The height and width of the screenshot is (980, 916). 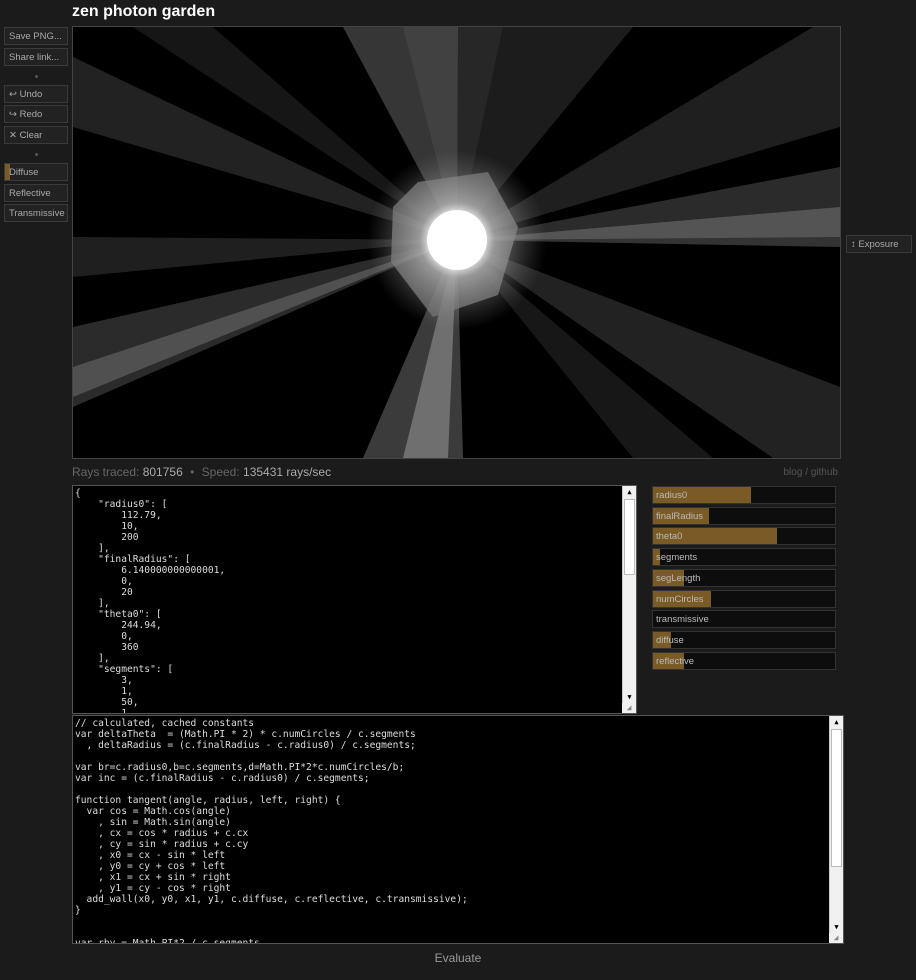 What do you see at coordinates (670, 640) in the screenshot?
I see `param-label: diffuse` at bounding box center [670, 640].